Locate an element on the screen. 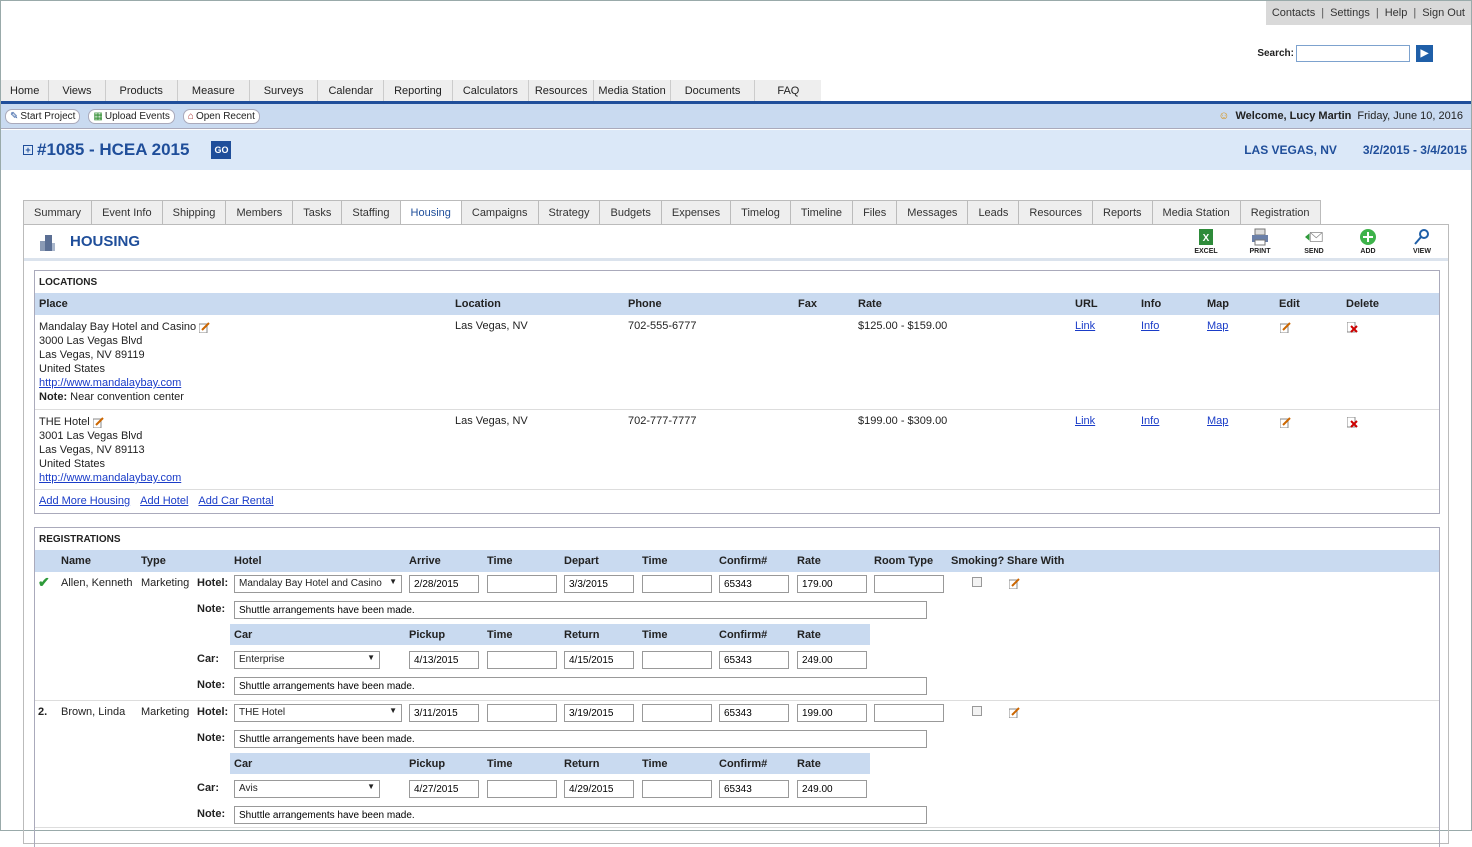  nav-measure: Measure is located at coordinates (214, 91).